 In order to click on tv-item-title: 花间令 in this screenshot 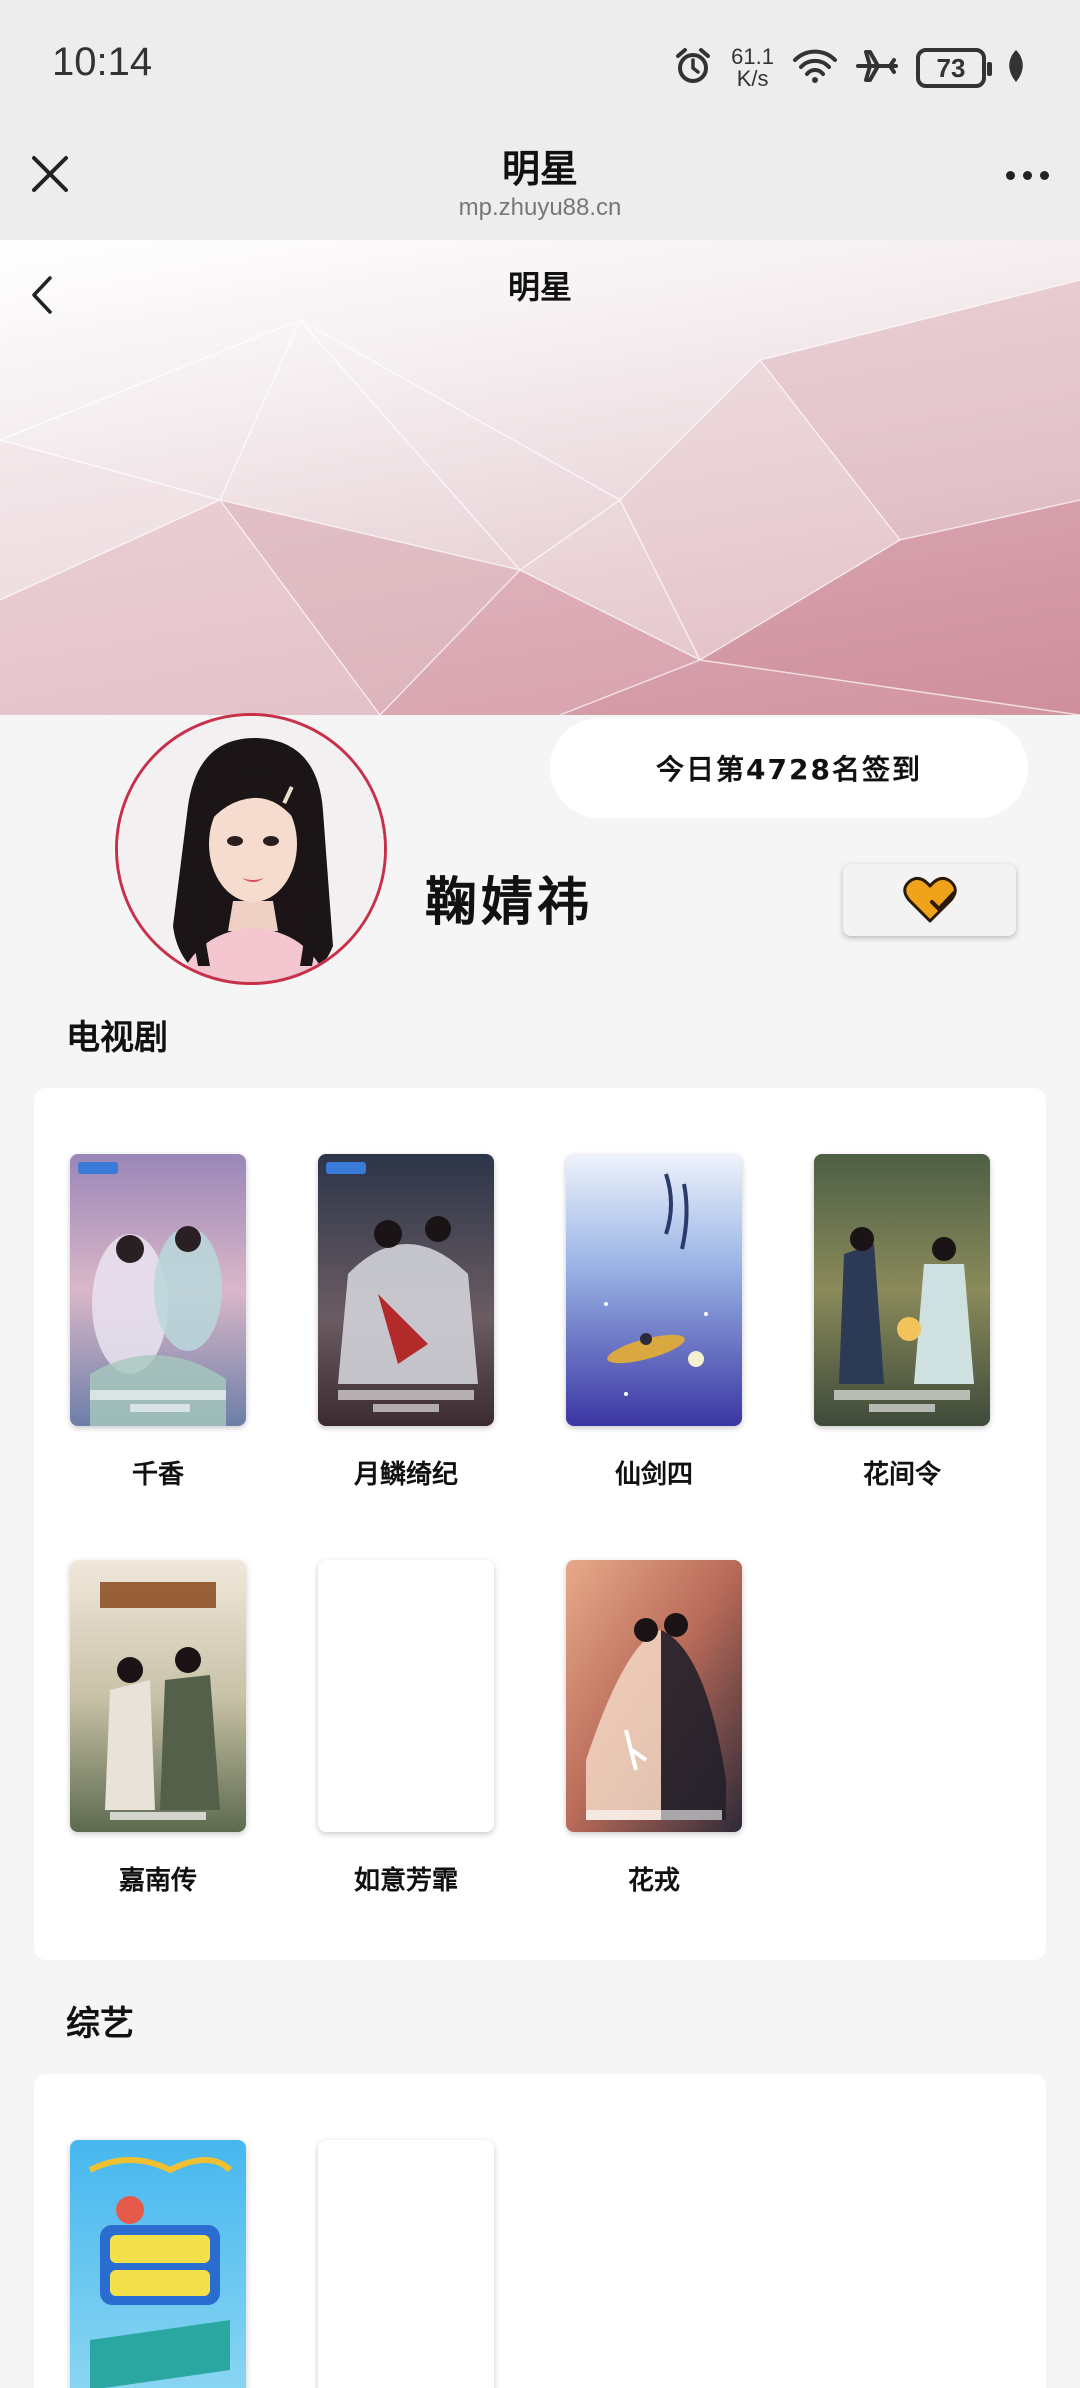, I will do `click(901, 1475)`.